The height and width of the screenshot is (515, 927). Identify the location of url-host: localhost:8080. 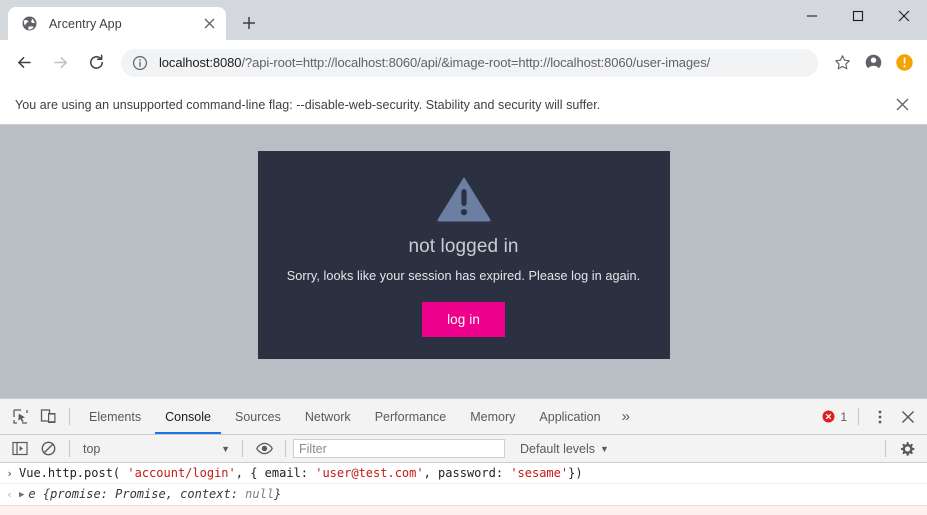
(200, 62).